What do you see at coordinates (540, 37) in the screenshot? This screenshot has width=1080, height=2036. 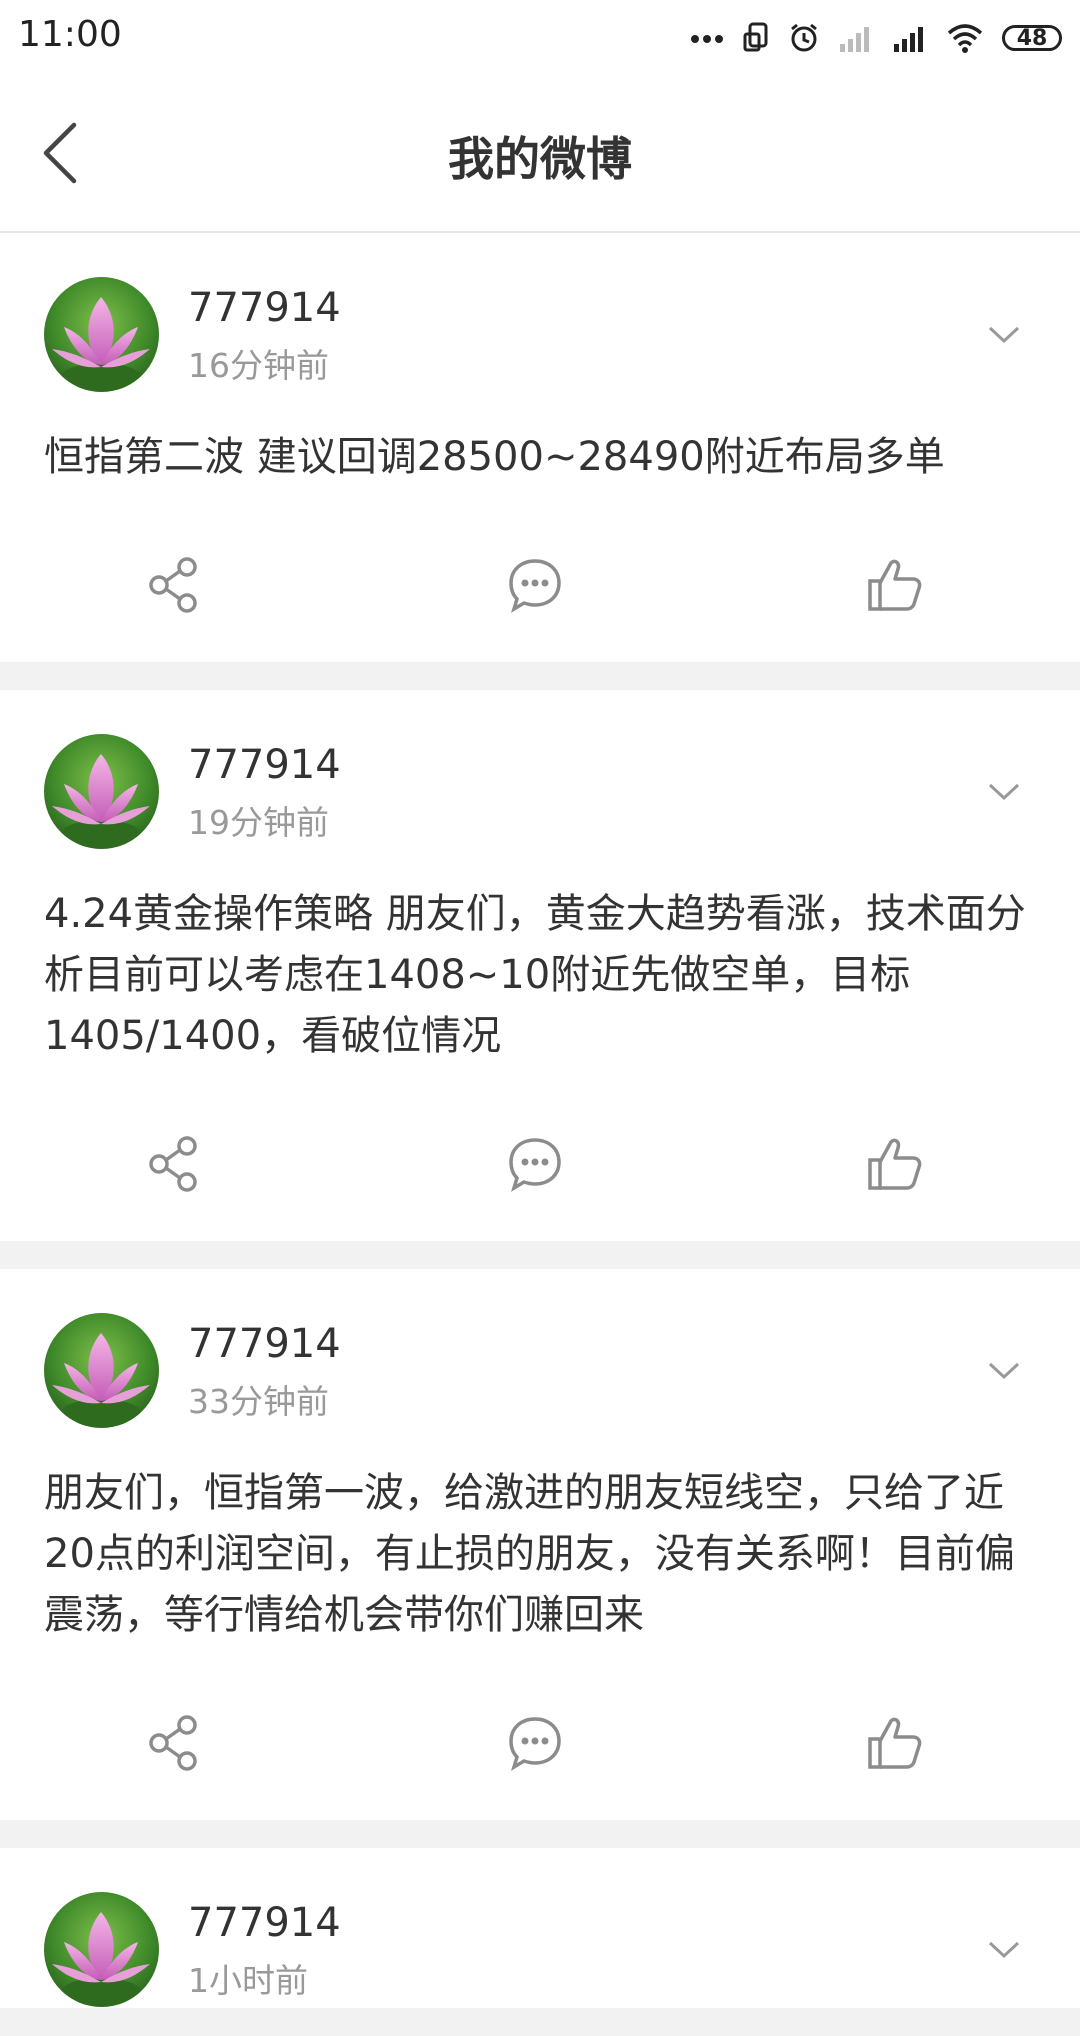 I see `status-bar: 11:00 48` at bounding box center [540, 37].